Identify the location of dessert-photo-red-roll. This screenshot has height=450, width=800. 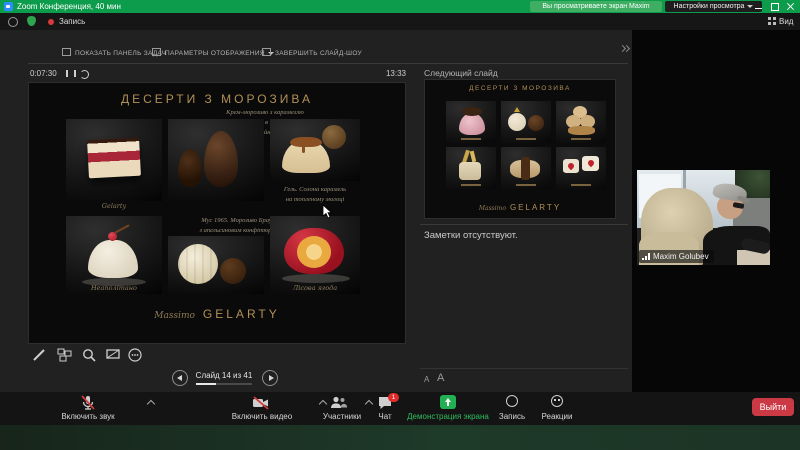
(315, 255).